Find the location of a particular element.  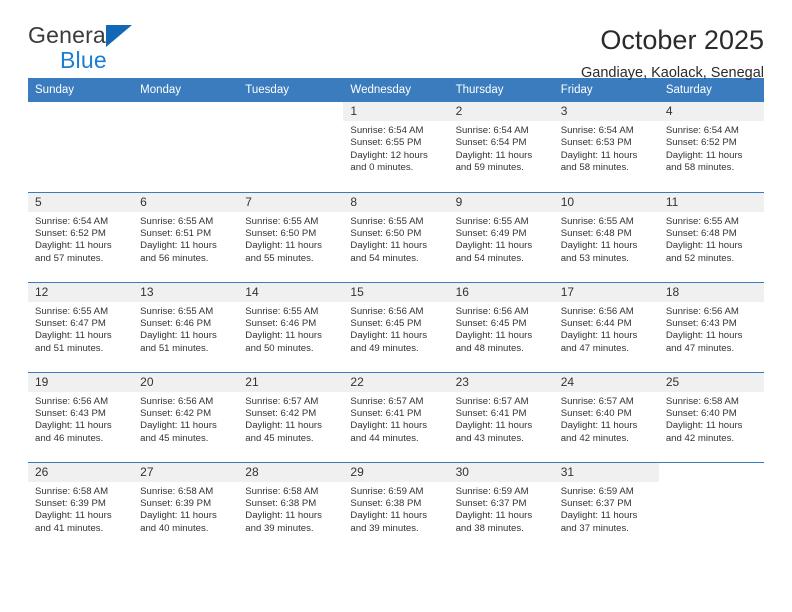

day-number: 16 is located at coordinates (501, 292).